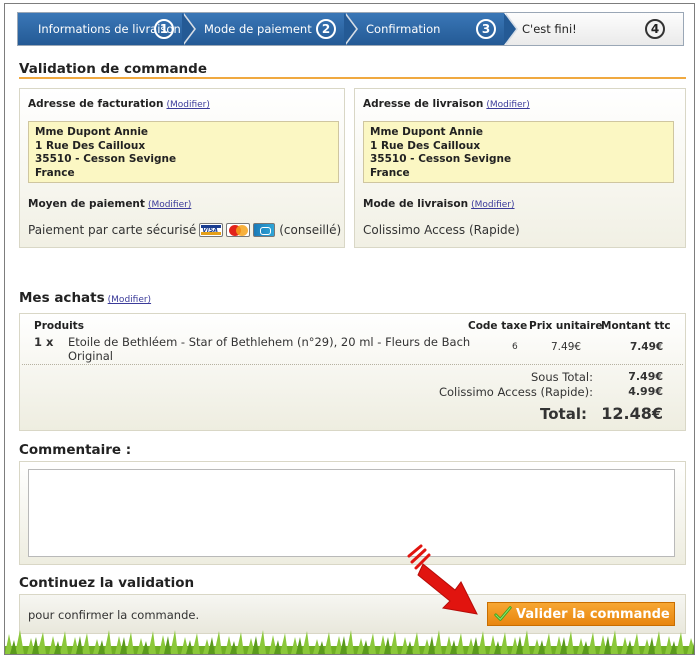  What do you see at coordinates (515, 347) in the screenshot?
I see `item-tax-code: 6` at bounding box center [515, 347].